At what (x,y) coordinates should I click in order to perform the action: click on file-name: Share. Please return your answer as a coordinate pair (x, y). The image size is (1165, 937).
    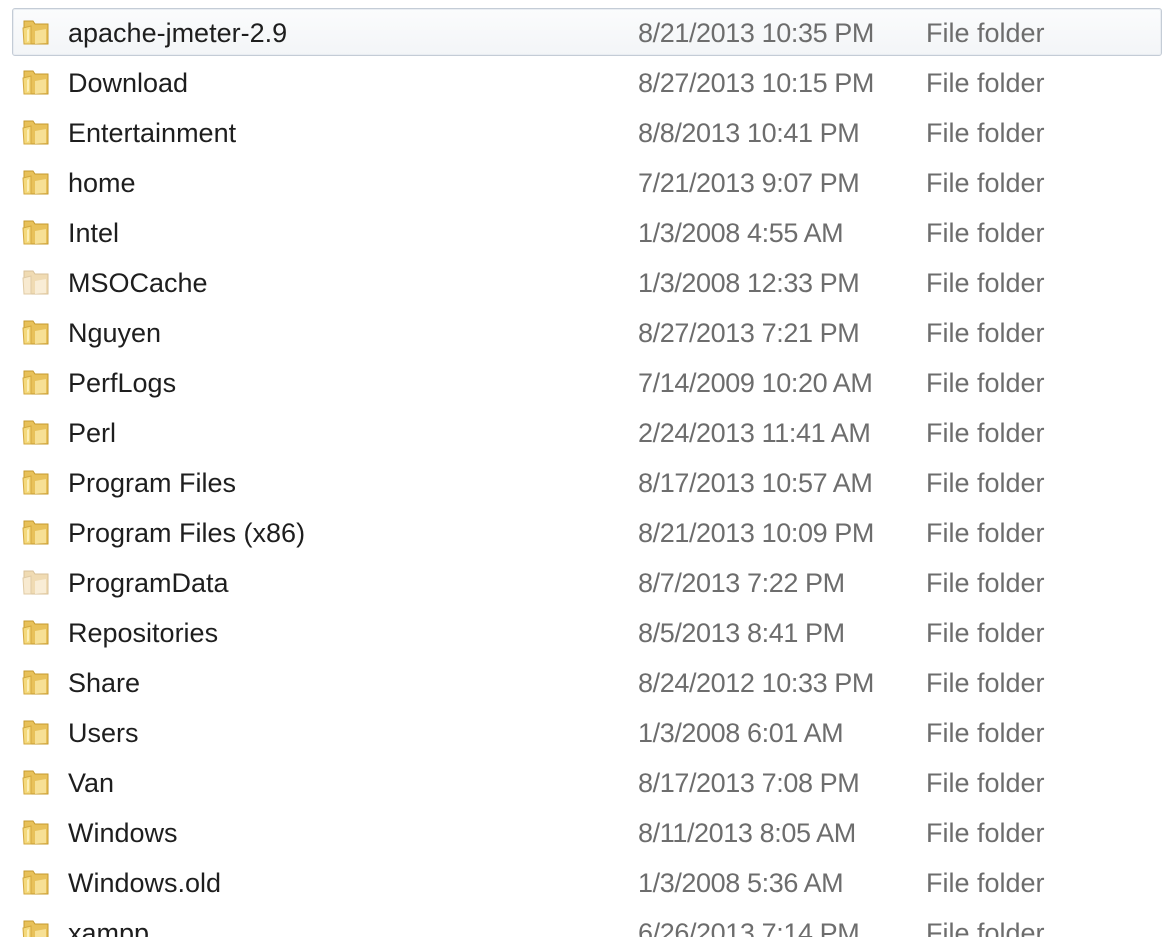
    Looking at the image, I should click on (104, 683).